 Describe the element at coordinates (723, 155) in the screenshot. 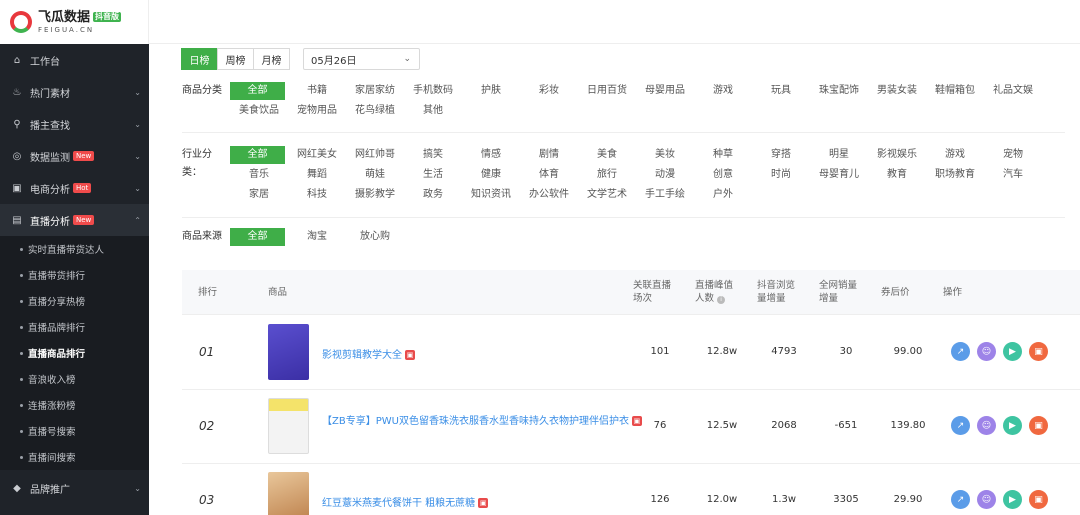

I see `filter-option: 种草` at that location.